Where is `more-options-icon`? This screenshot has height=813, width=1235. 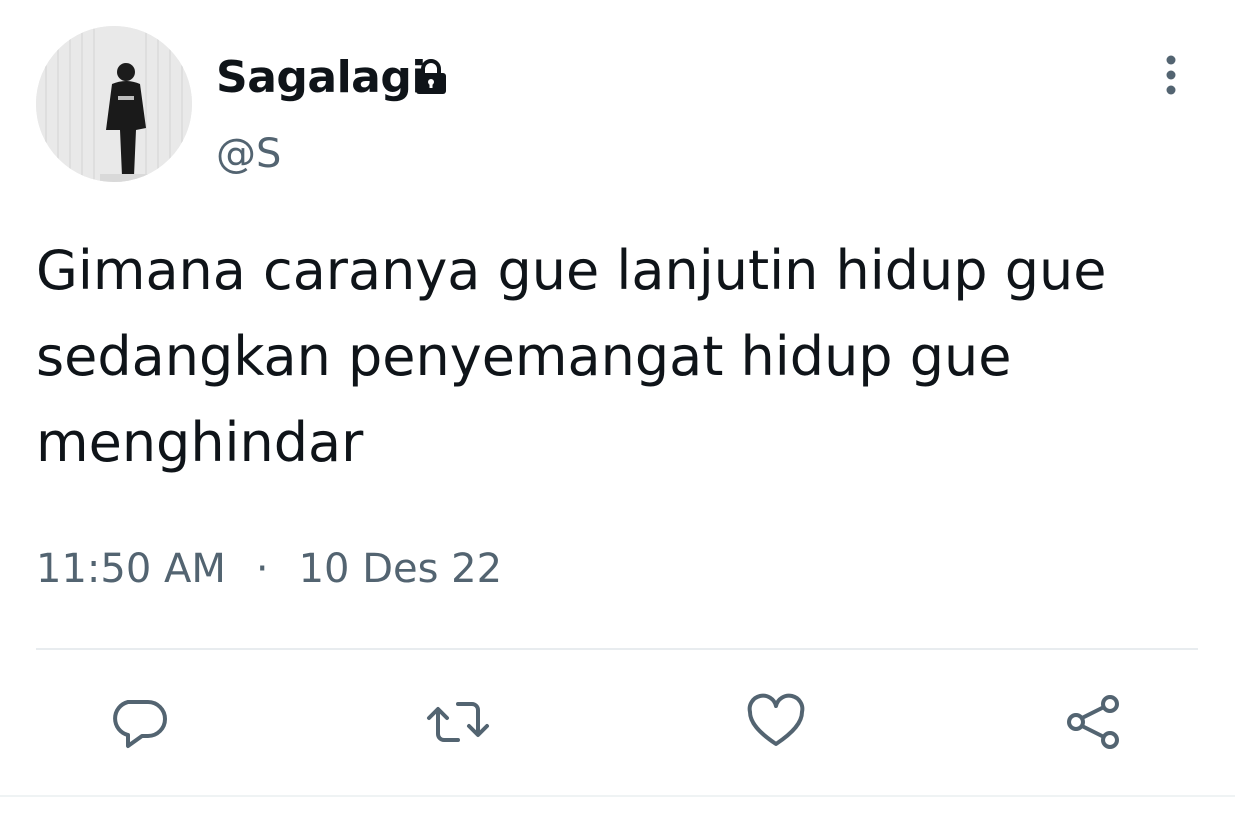
more-options-icon is located at coordinates (1171, 75).